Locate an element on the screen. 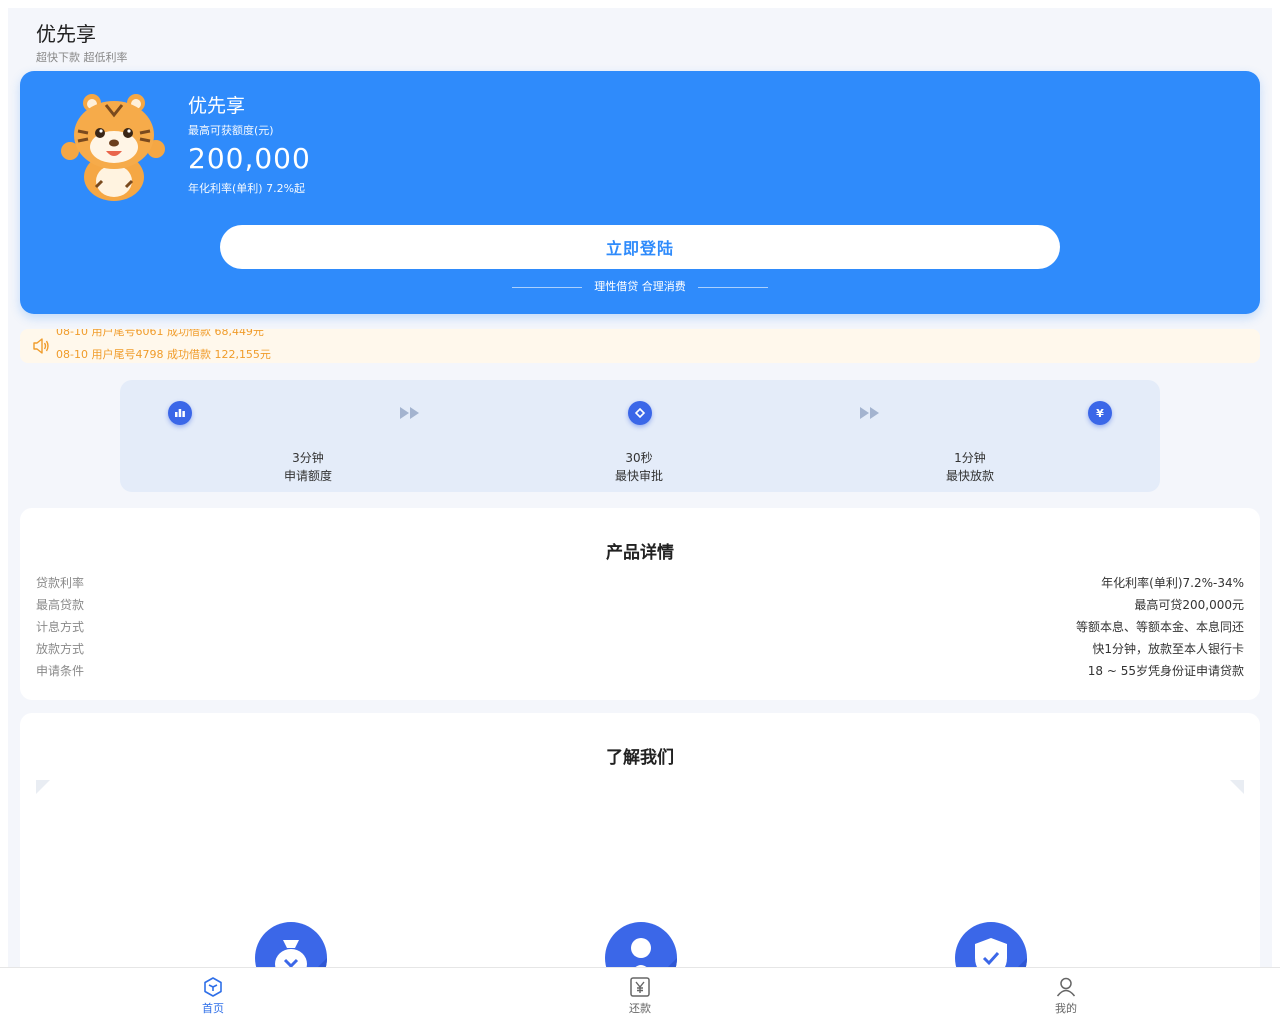 The image size is (1280, 1025). quota-amount: 200,000 is located at coordinates (249, 158).